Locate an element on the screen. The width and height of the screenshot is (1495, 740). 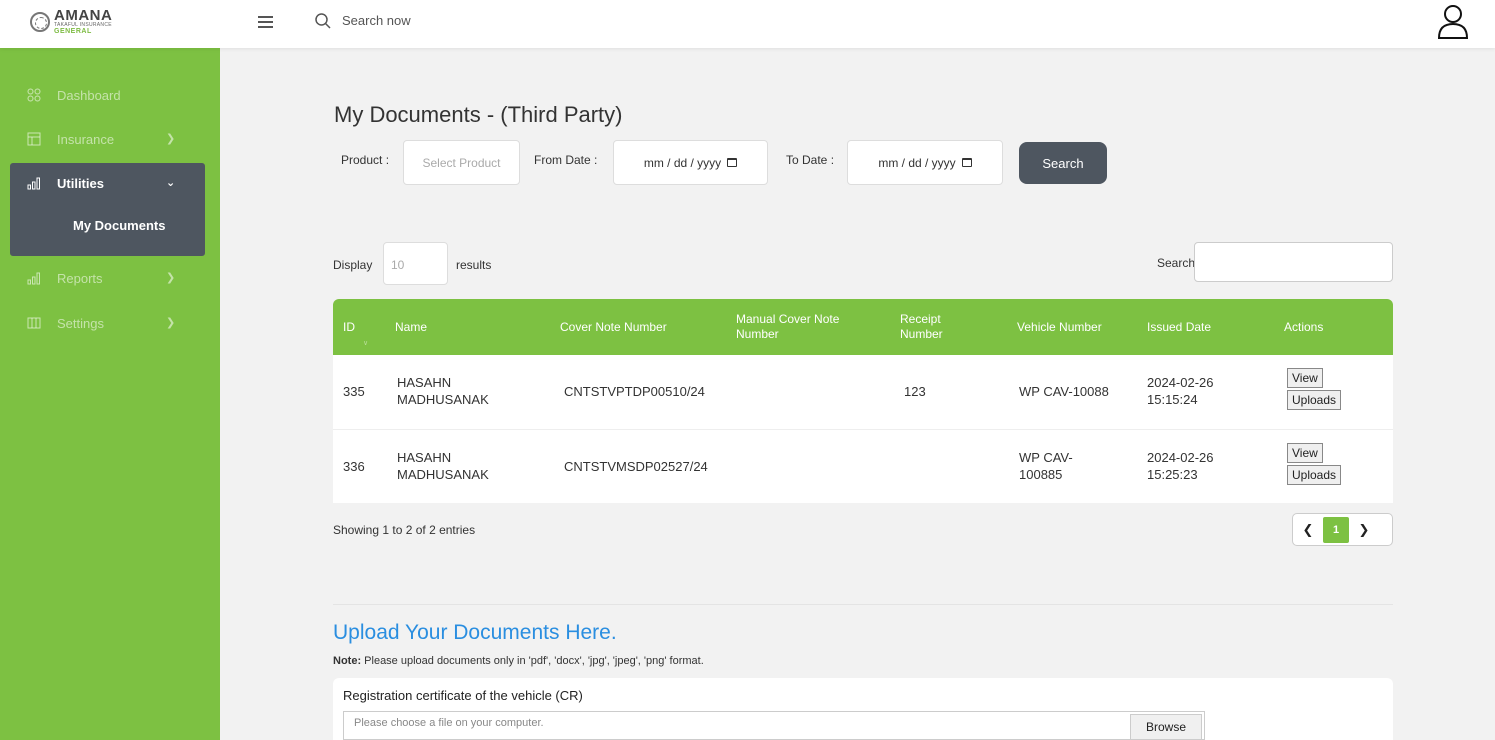
column-header-vehicle: Vehicle Number is located at coordinates (1059, 327).